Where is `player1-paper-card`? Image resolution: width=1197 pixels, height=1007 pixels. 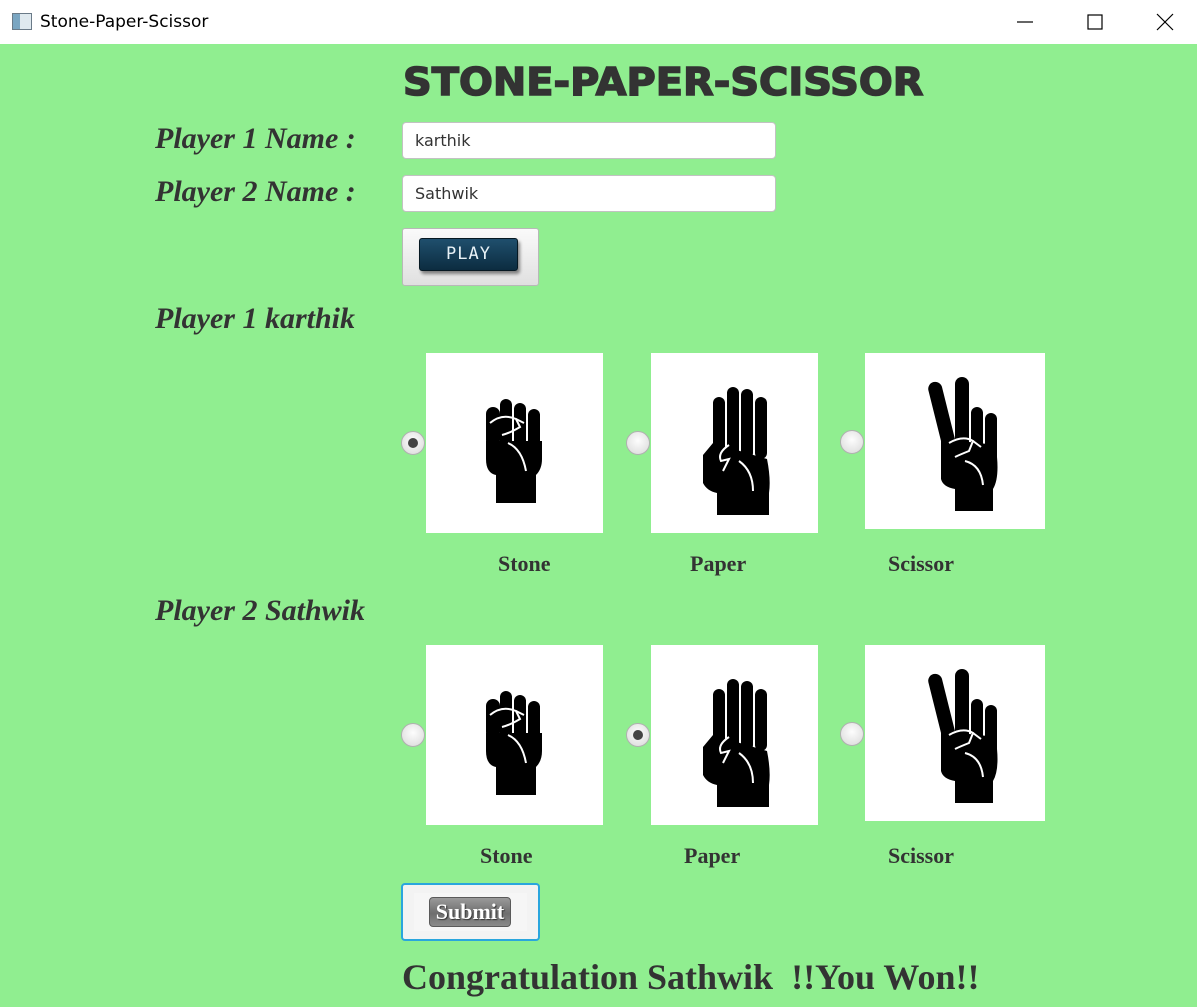
player1-paper-card is located at coordinates (734, 443).